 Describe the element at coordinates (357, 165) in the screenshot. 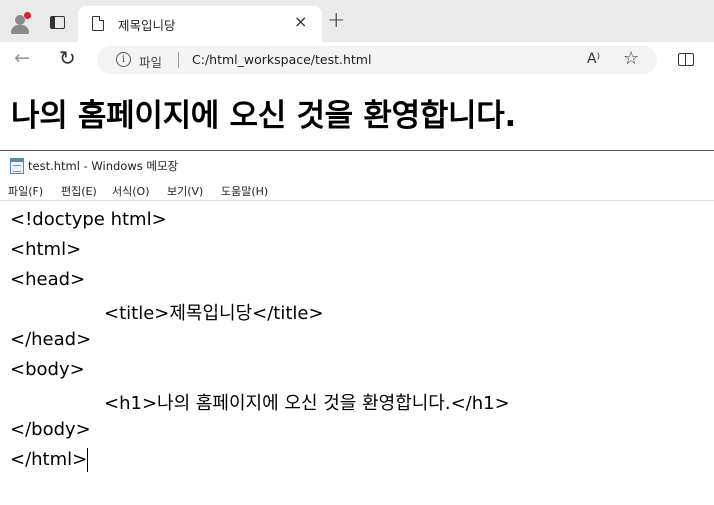

I see `notepad-title-bar: test.html - Windows 메모장` at that location.